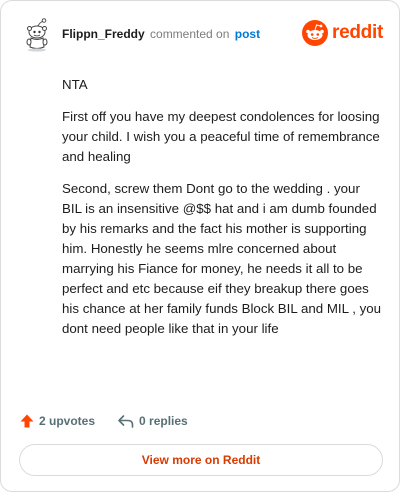  I want to click on replies-button: 0 replies, so click(152, 421).